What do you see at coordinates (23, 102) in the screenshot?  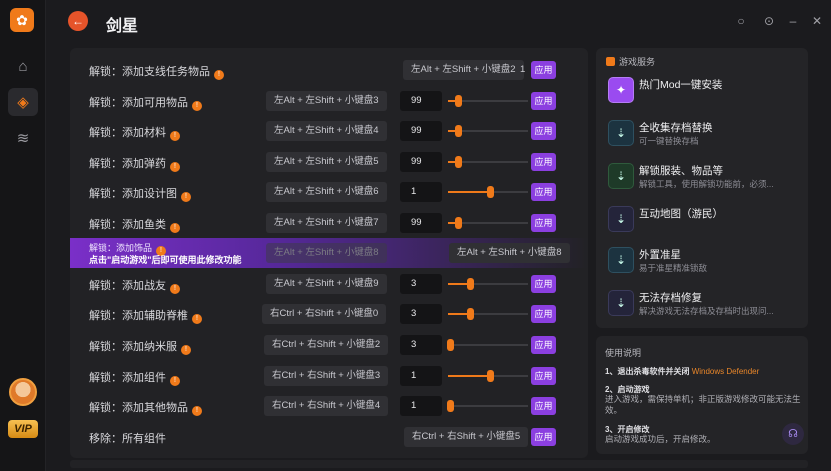 I see `gamepad-icon: ◈` at bounding box center [23, 102].